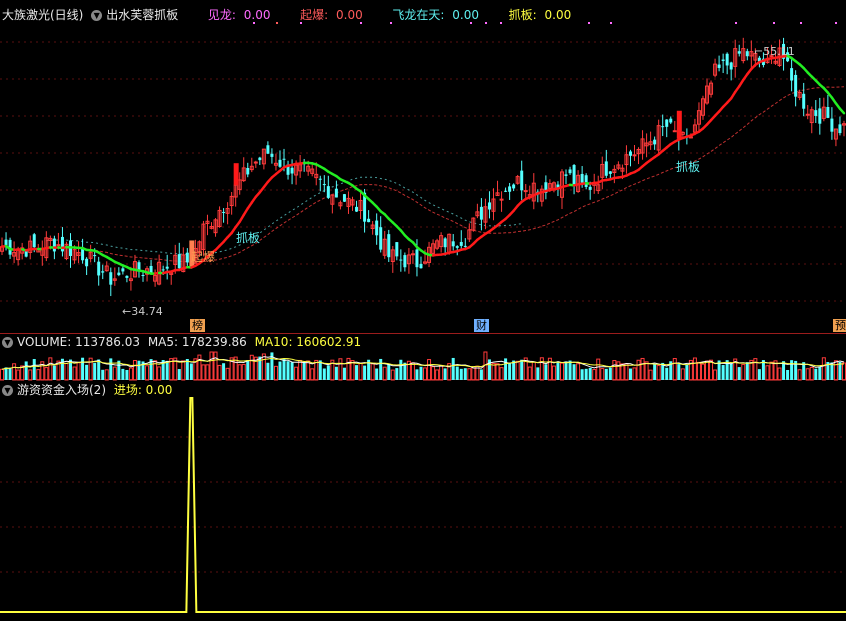 The image size is (846, 621). What do you see at coordinates (142, 311) in the screenshot?
I see `low-price-label: ←34.74` at bounding box center [142, 311].